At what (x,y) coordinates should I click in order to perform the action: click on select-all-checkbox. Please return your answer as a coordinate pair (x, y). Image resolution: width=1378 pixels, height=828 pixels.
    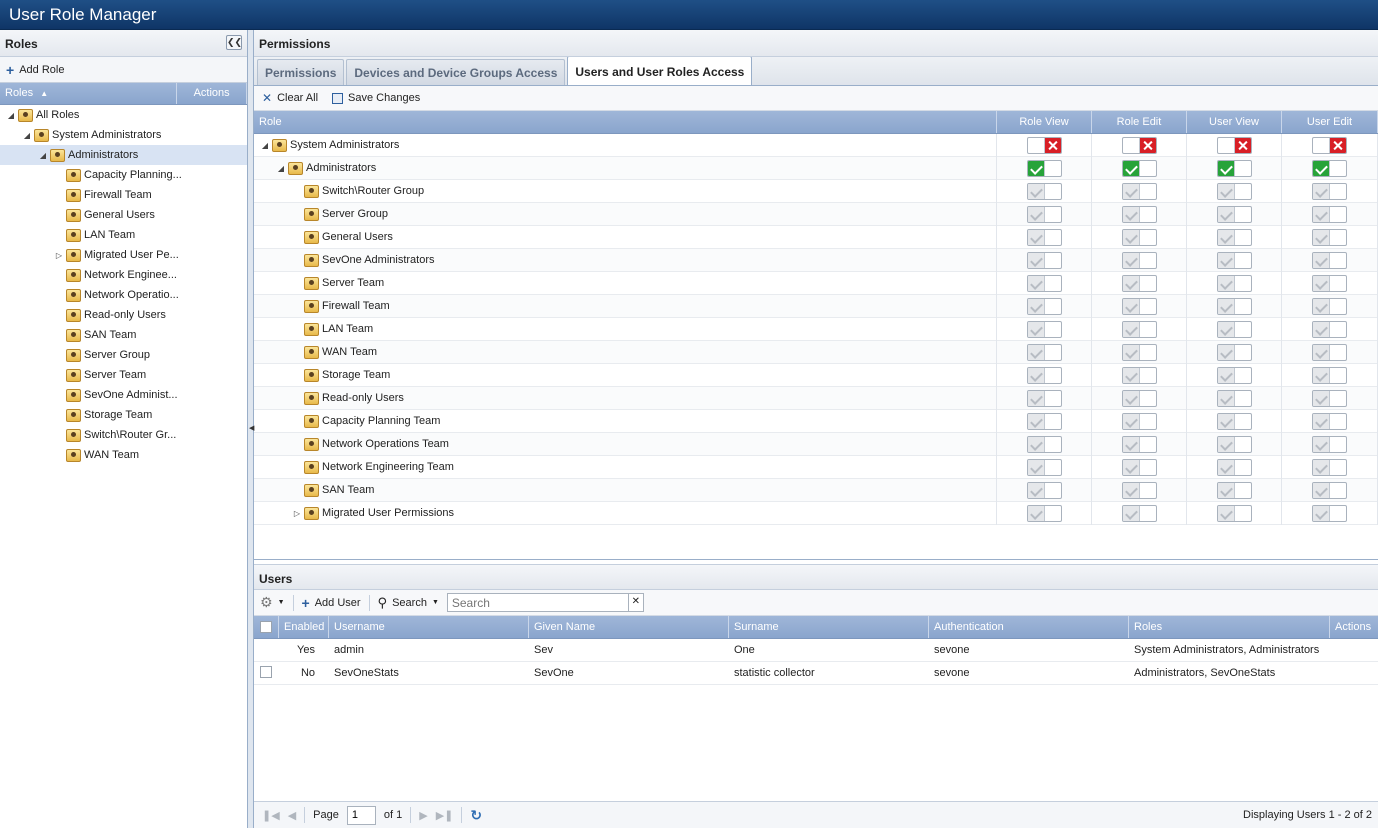
    Looking at the image, I should click on (266, 627).